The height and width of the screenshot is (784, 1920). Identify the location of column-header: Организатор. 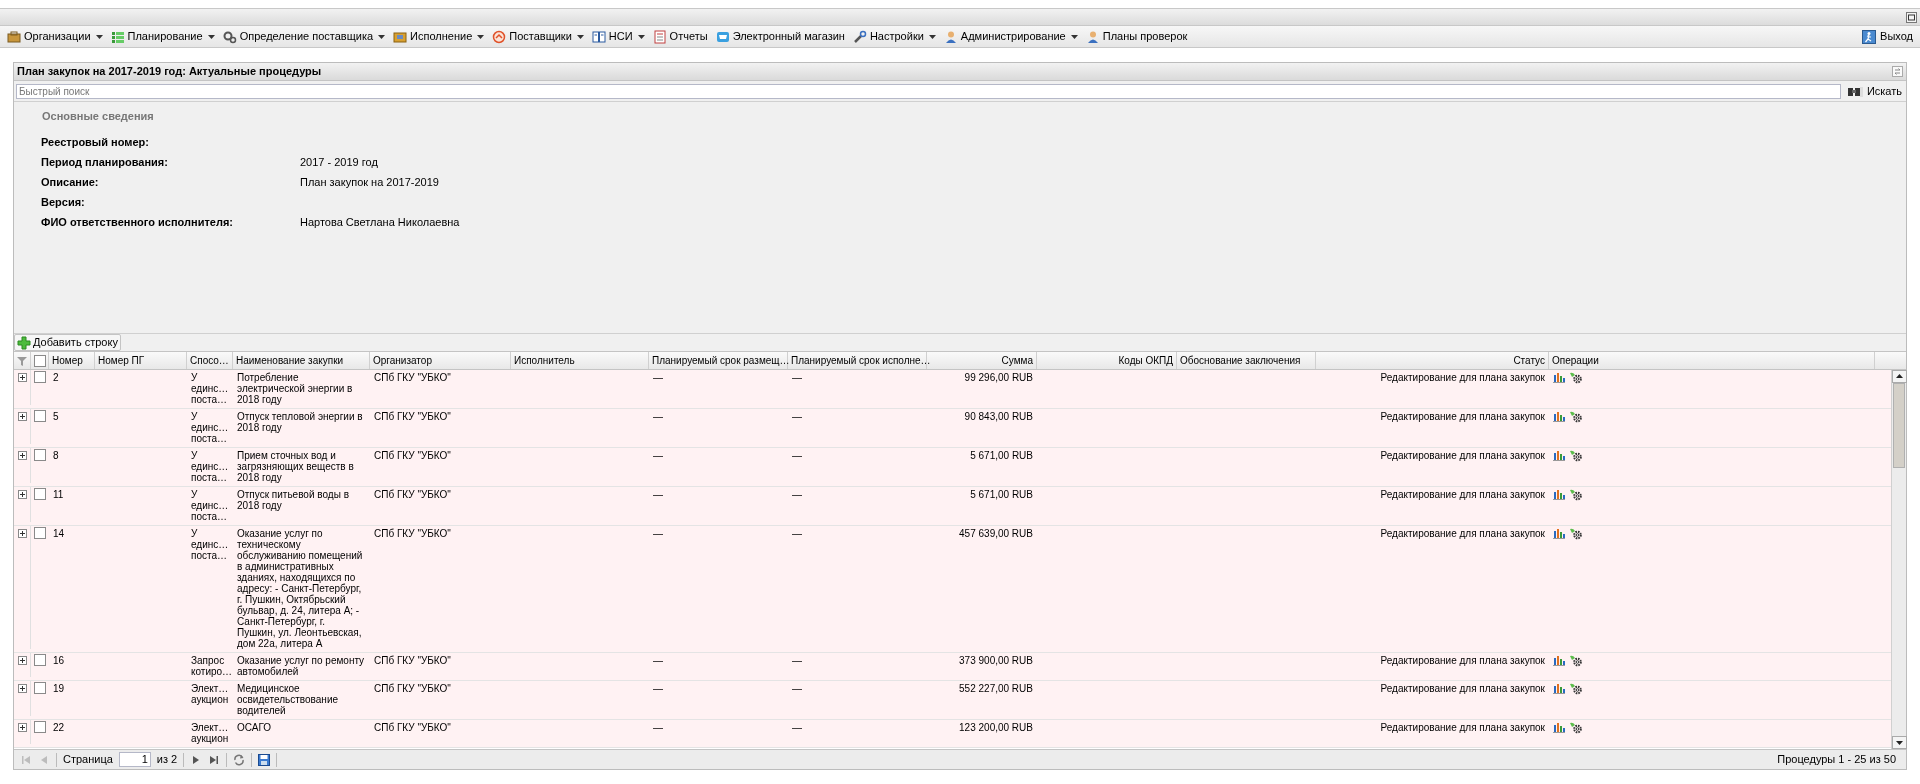
(402, 360).